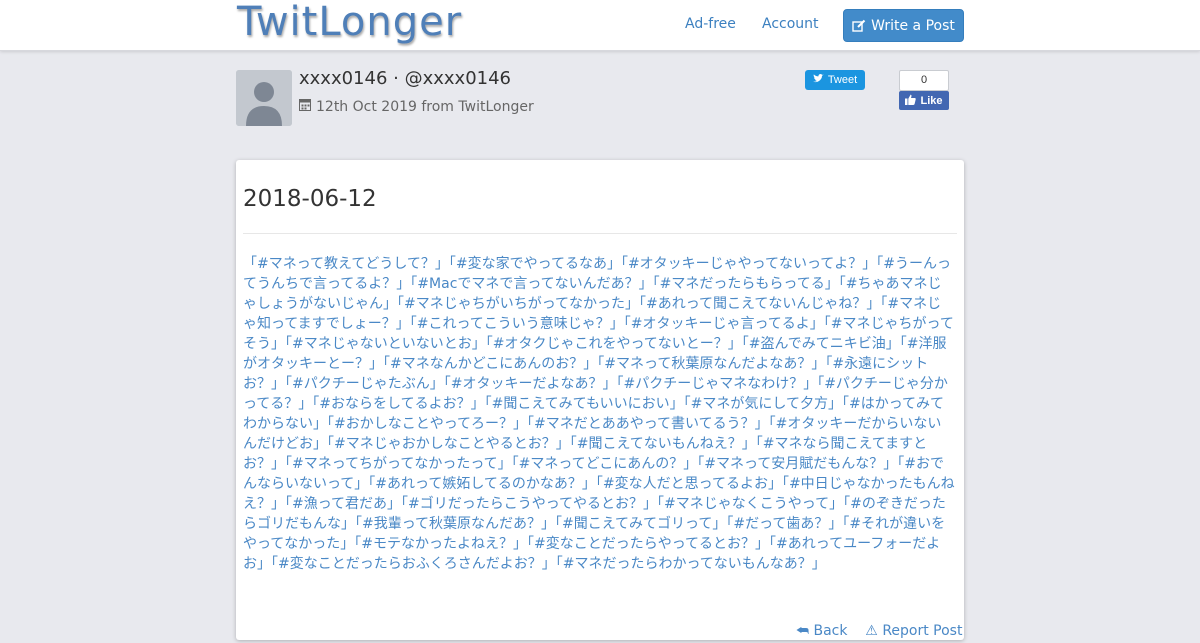  I want to click on post-title: 2018-06-12, so click(310, 199).